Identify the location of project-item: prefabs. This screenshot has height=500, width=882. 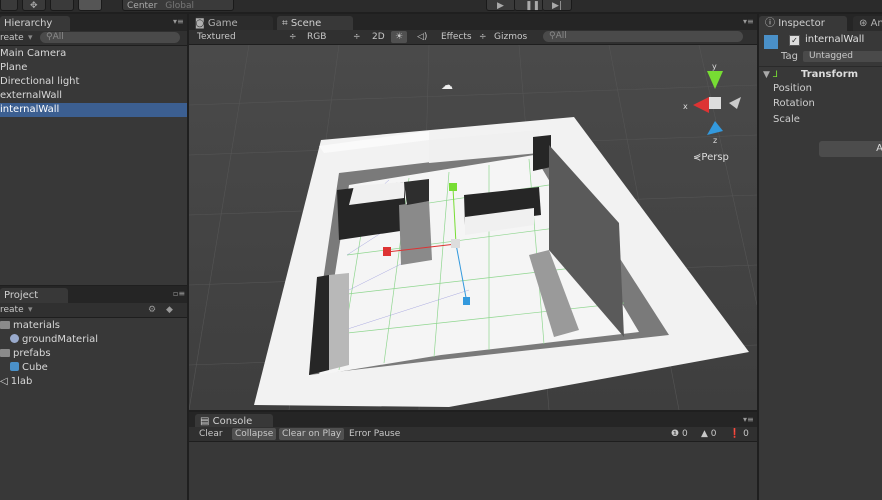
(93, 354).